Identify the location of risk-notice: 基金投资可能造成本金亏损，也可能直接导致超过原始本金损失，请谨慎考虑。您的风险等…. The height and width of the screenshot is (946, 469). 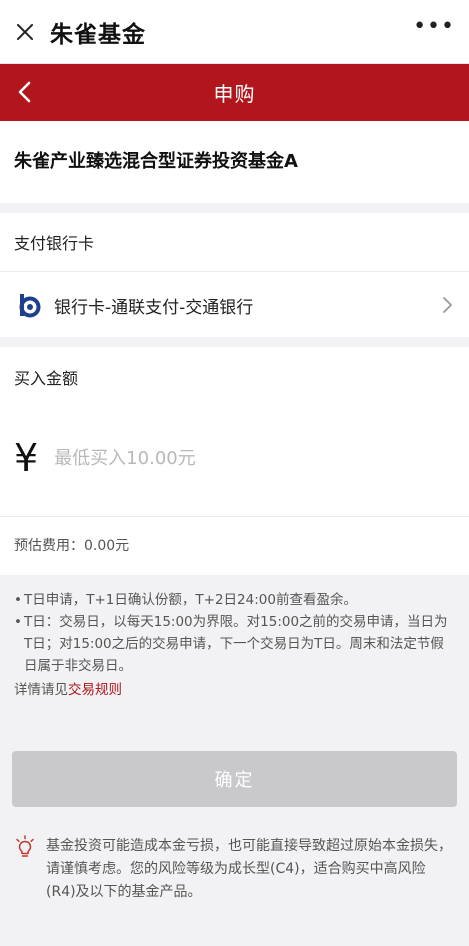
(234, 855).